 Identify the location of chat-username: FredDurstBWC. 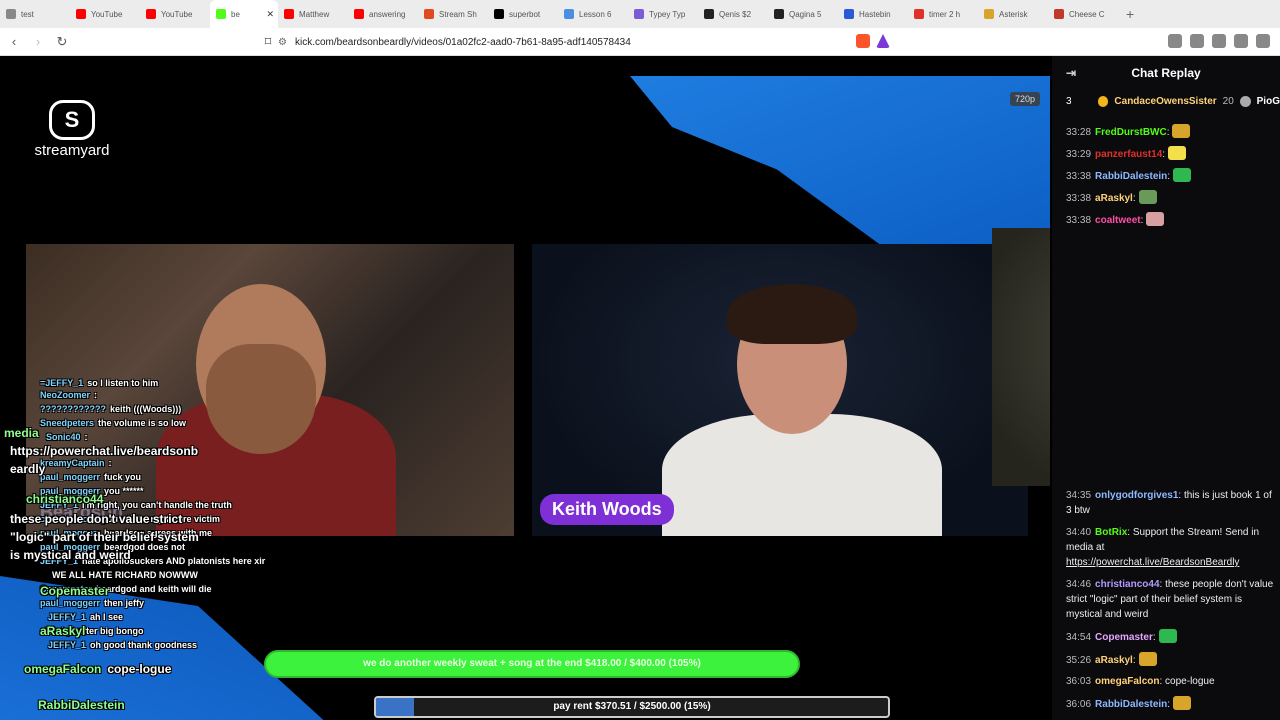
(1131, 132).